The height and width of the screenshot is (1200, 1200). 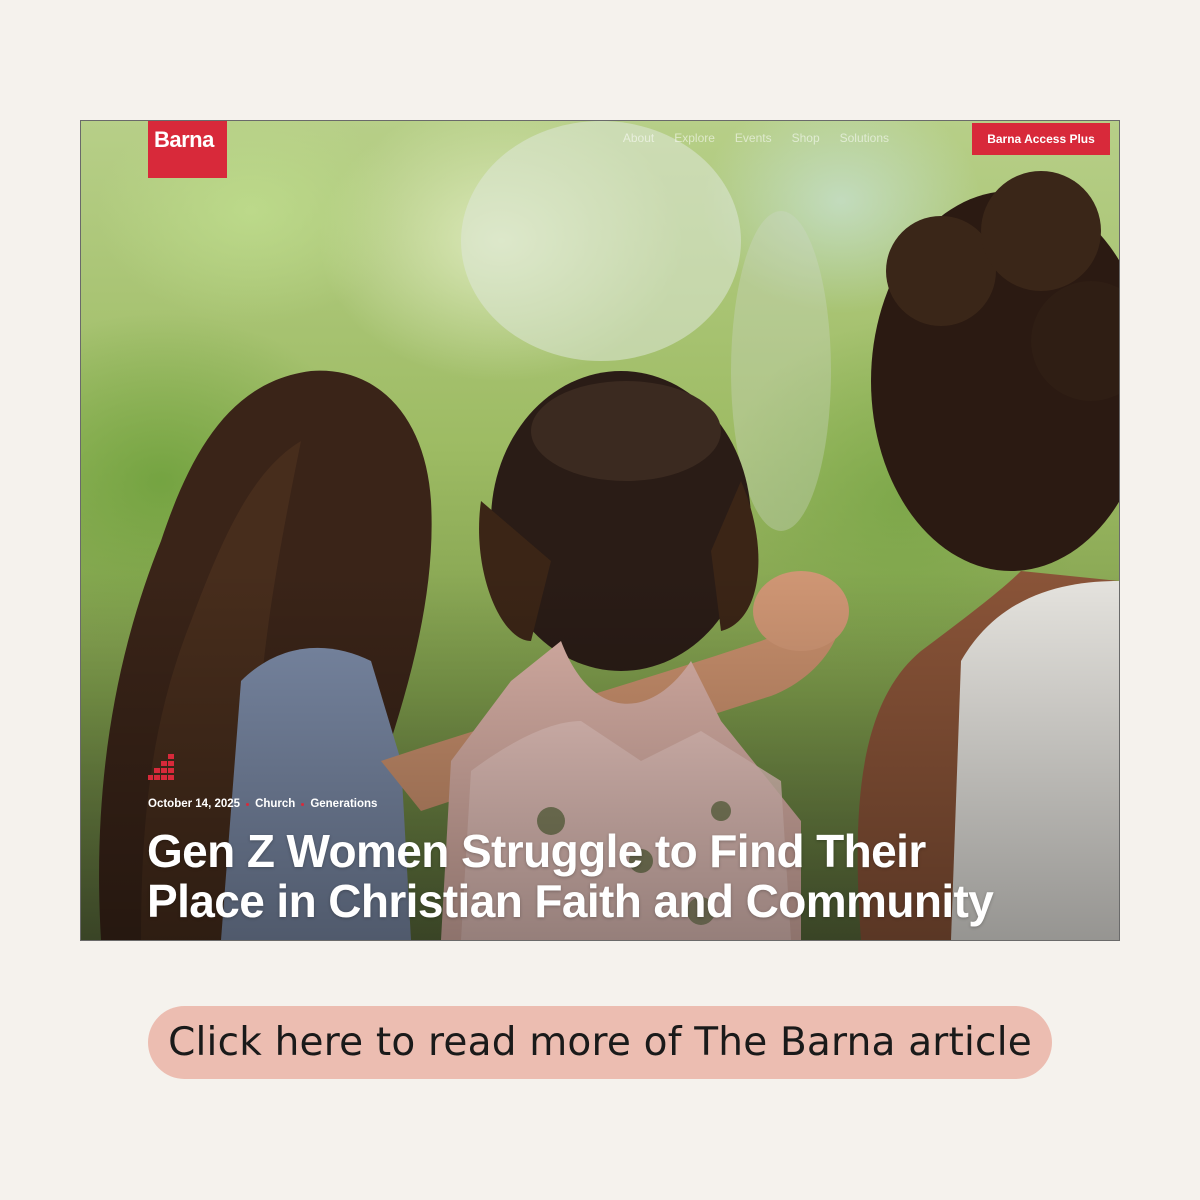 What do you see at coordinates (536, 851) in the screenshot?
I see `headline-line-1: Gen Z Women Struggle to Find Their` at bounding box center [536, 851].